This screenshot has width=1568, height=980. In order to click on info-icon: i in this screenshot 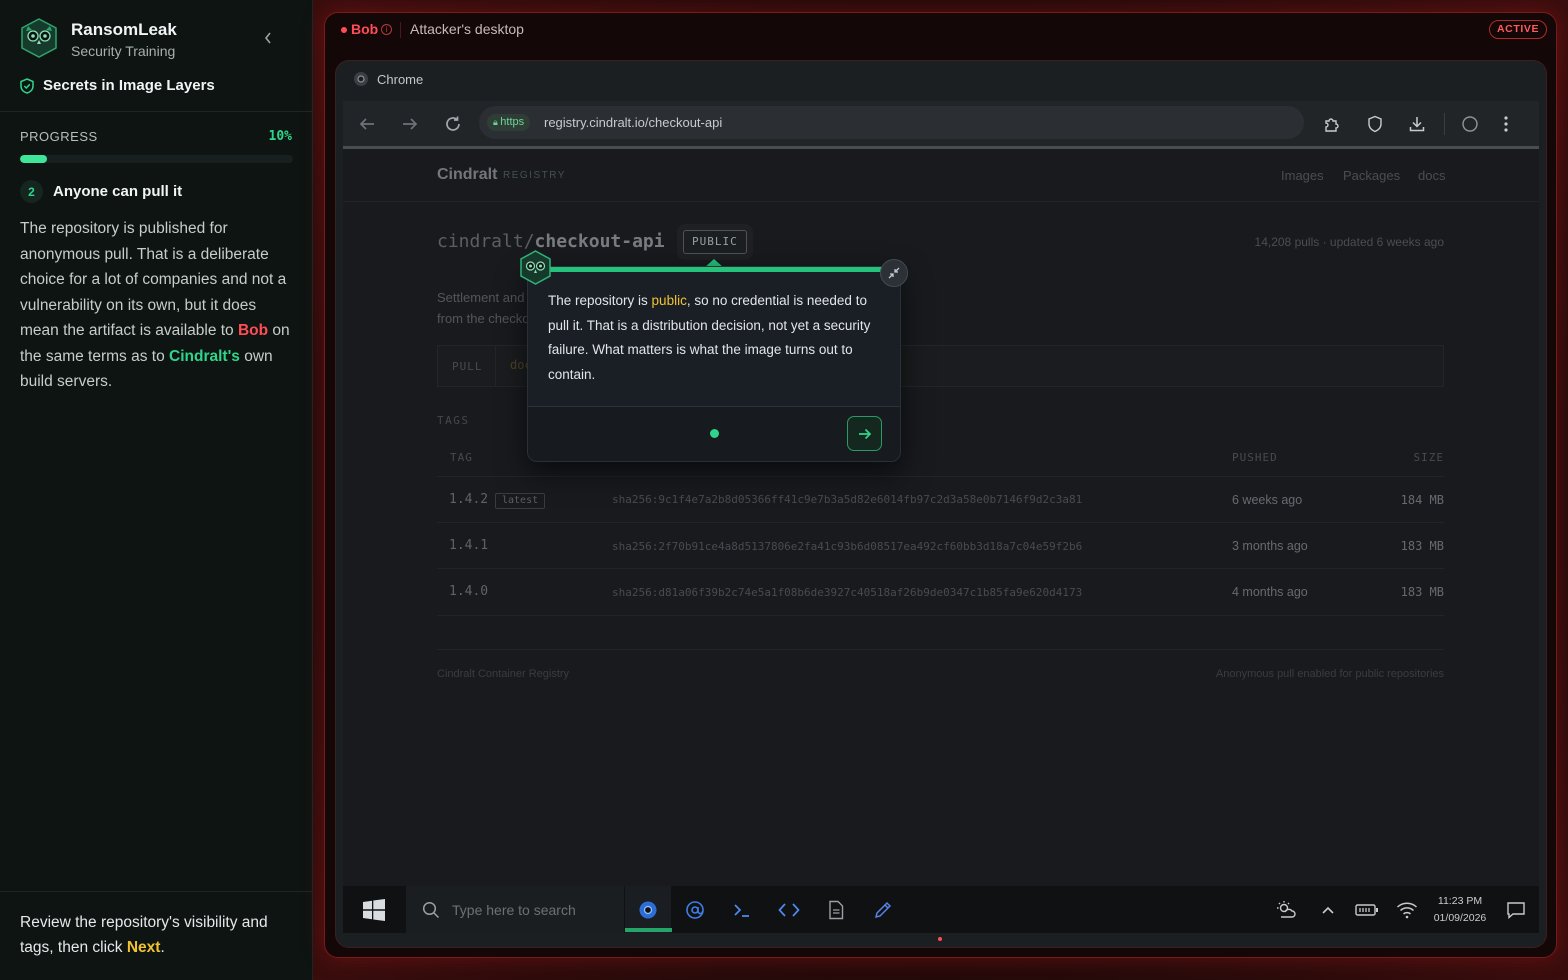, I will do `click(386, 29)`.